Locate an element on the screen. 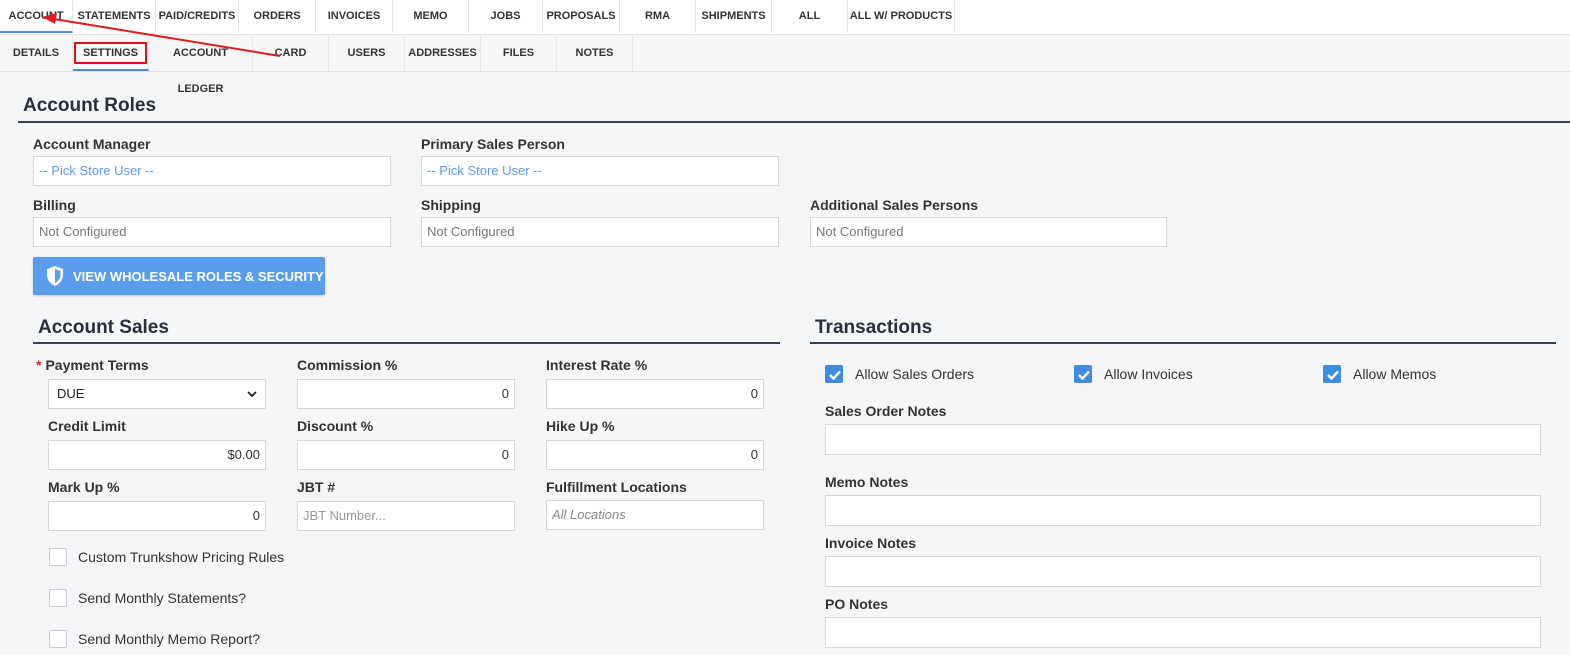 The height and width of the screenshot is (655, 1570). po-notes-input is located at coordinates (1183, 632).